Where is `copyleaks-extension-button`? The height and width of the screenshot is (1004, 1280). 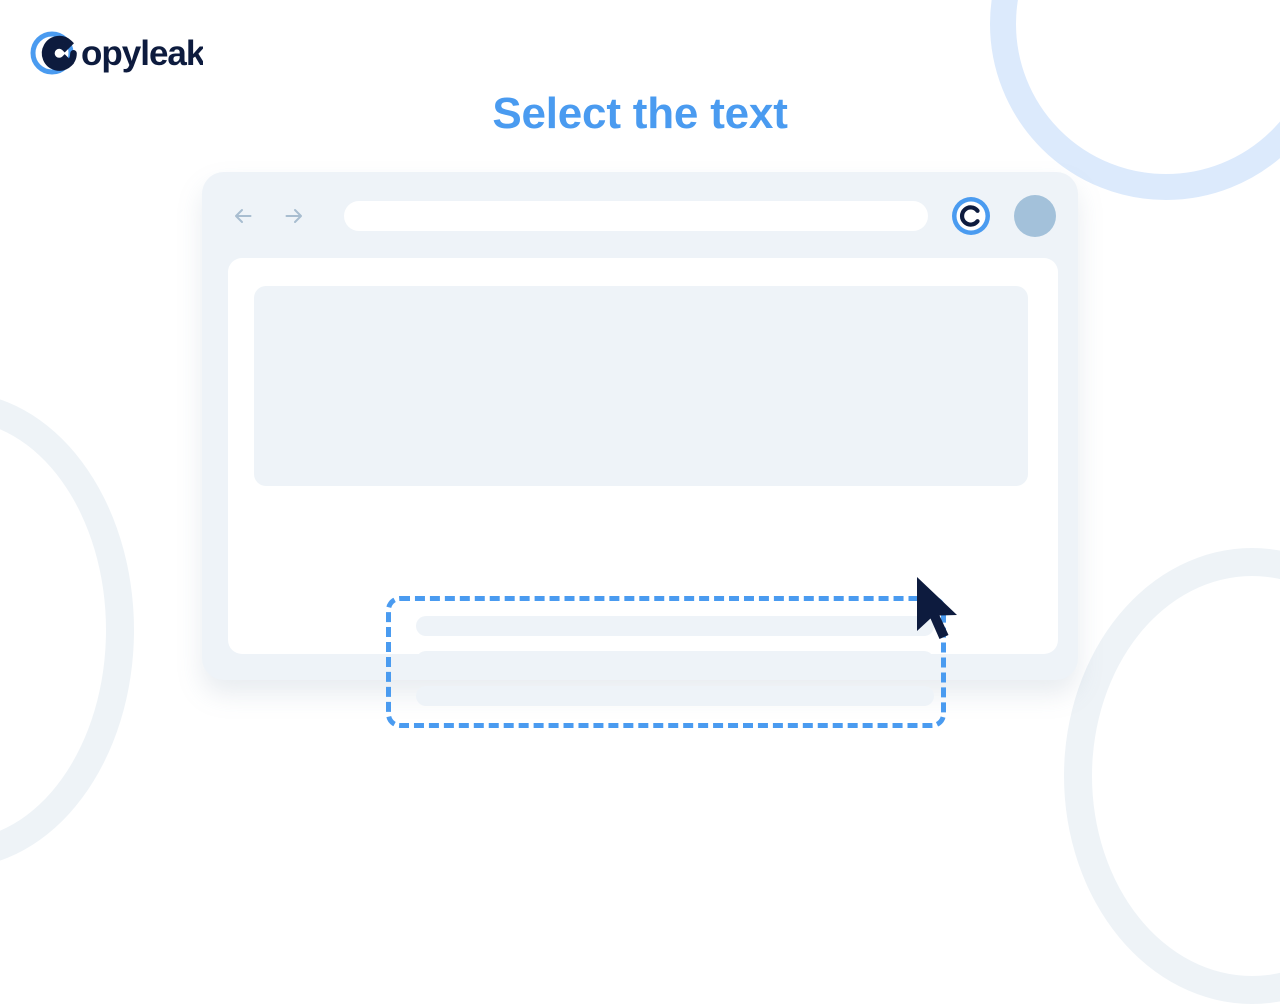
copyleaks-extension-button is located at coordinates (971, 216).